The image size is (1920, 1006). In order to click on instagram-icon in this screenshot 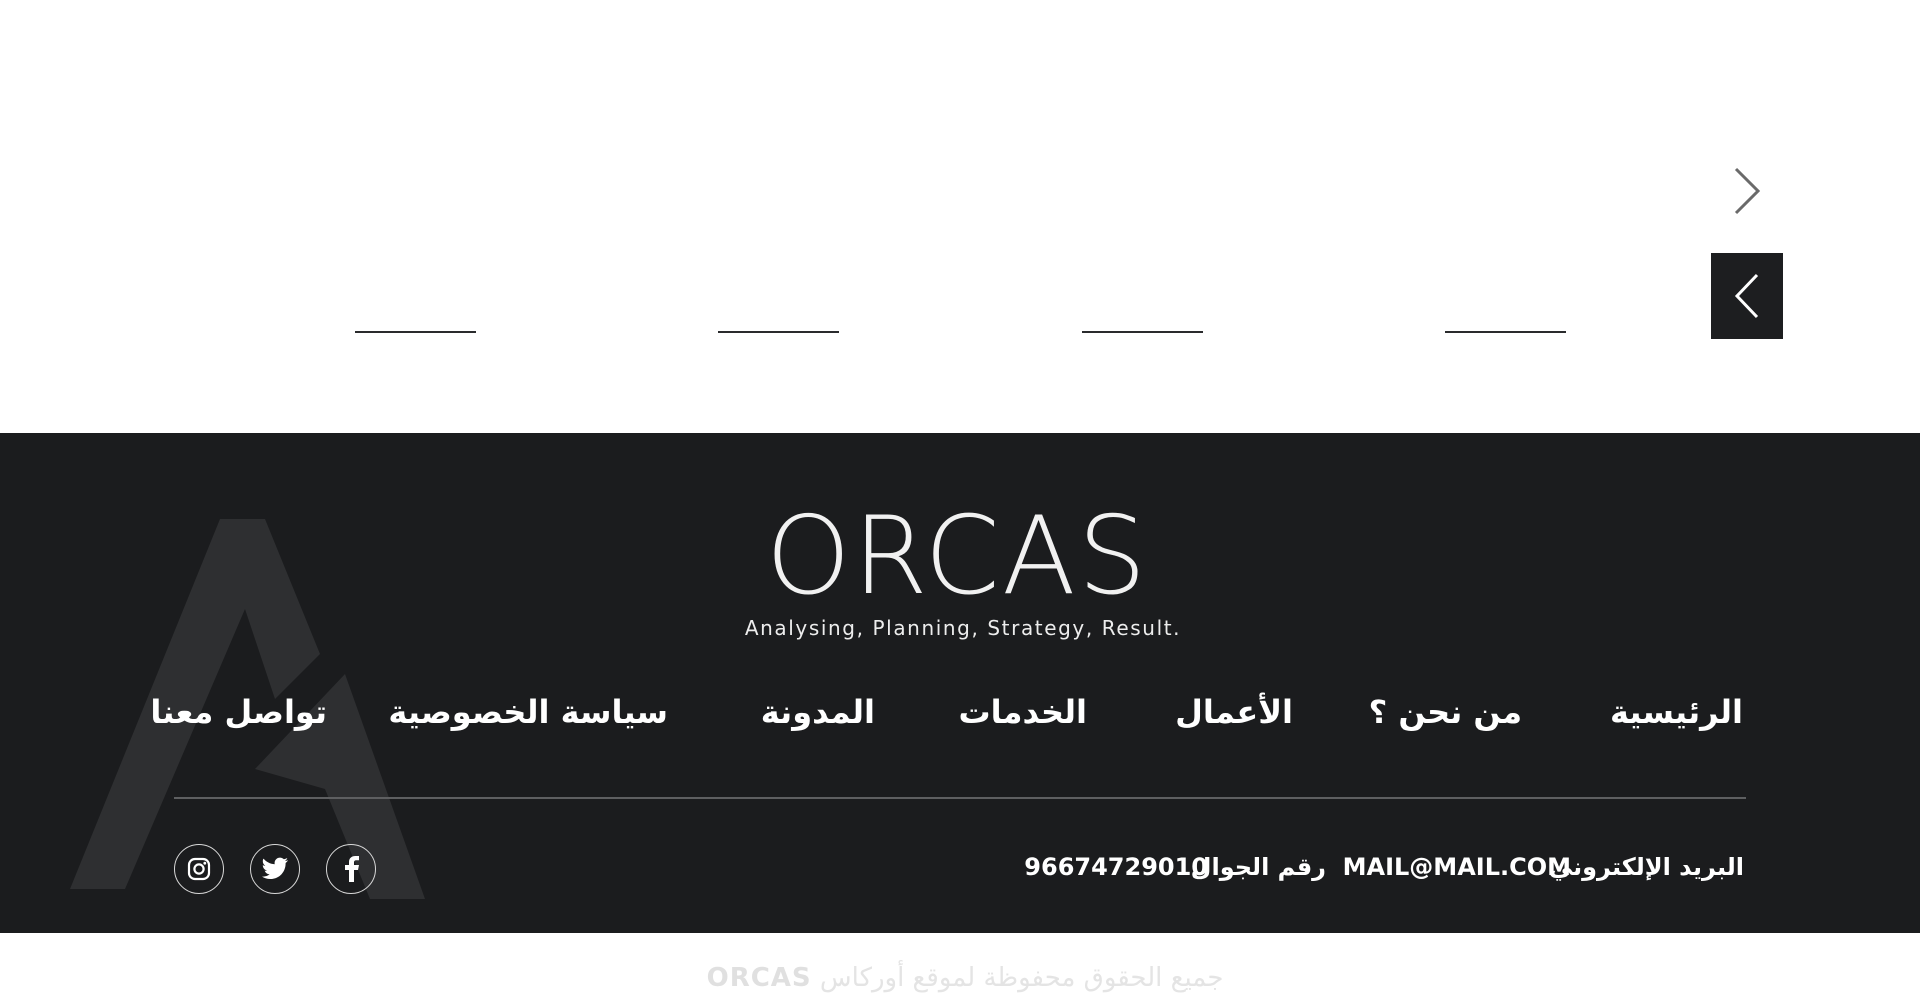, I will do `click(199, 869)`.